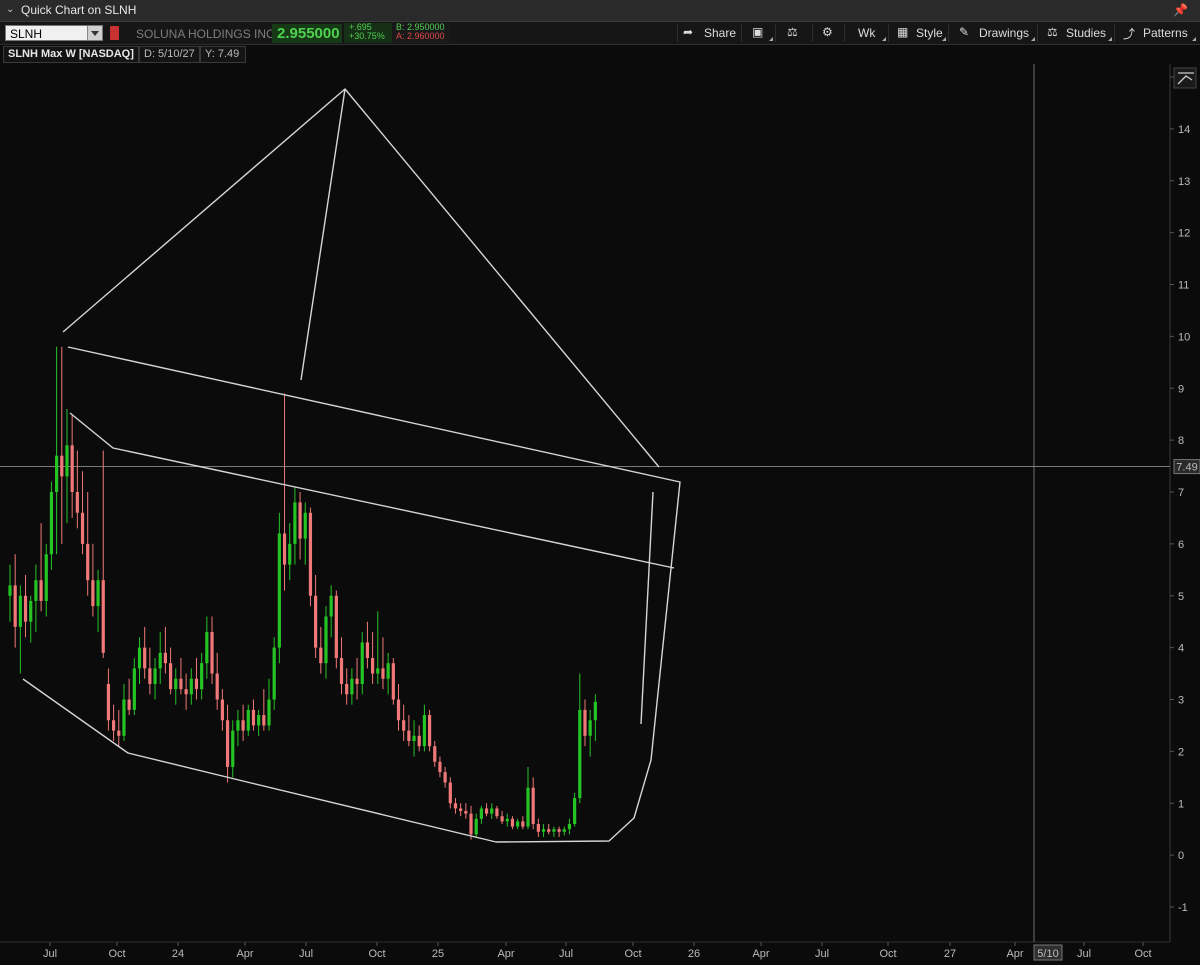 This screenshot has width=1200, height=965. What do you see at coordinates (992, 33) in the screenshot?
I see `drawings-button: ✎ Drawings` at bounding box center [992, 33].